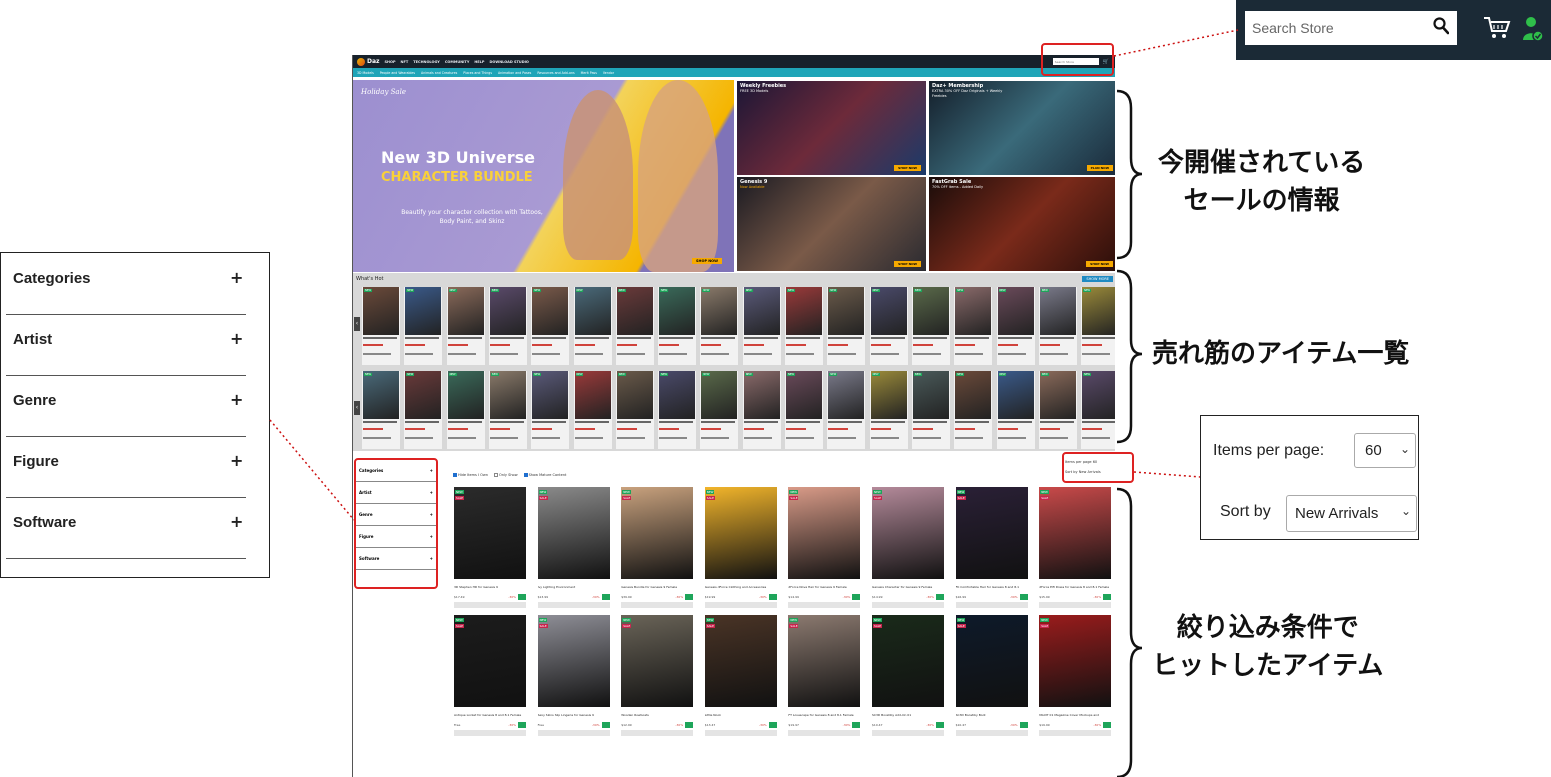 Image resolution: width=1551 pixels, height=777 pixels. I want to click on annotation-filtered-items: 絞り込み条件で ヒットしたアイテム, so click(1268, 647).